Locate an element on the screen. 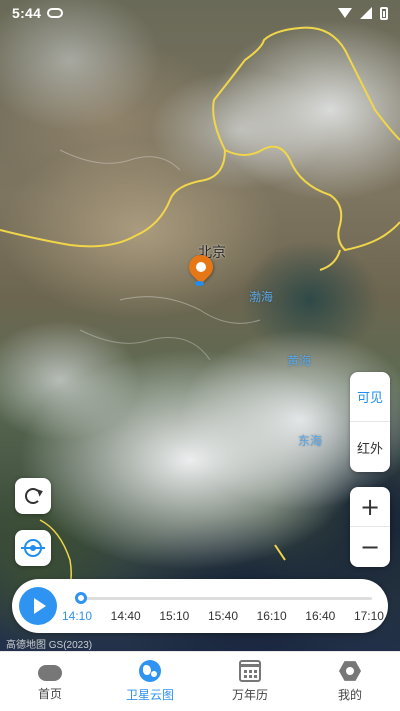  time-tick: 17:10 is located at coordinates (369, 616).